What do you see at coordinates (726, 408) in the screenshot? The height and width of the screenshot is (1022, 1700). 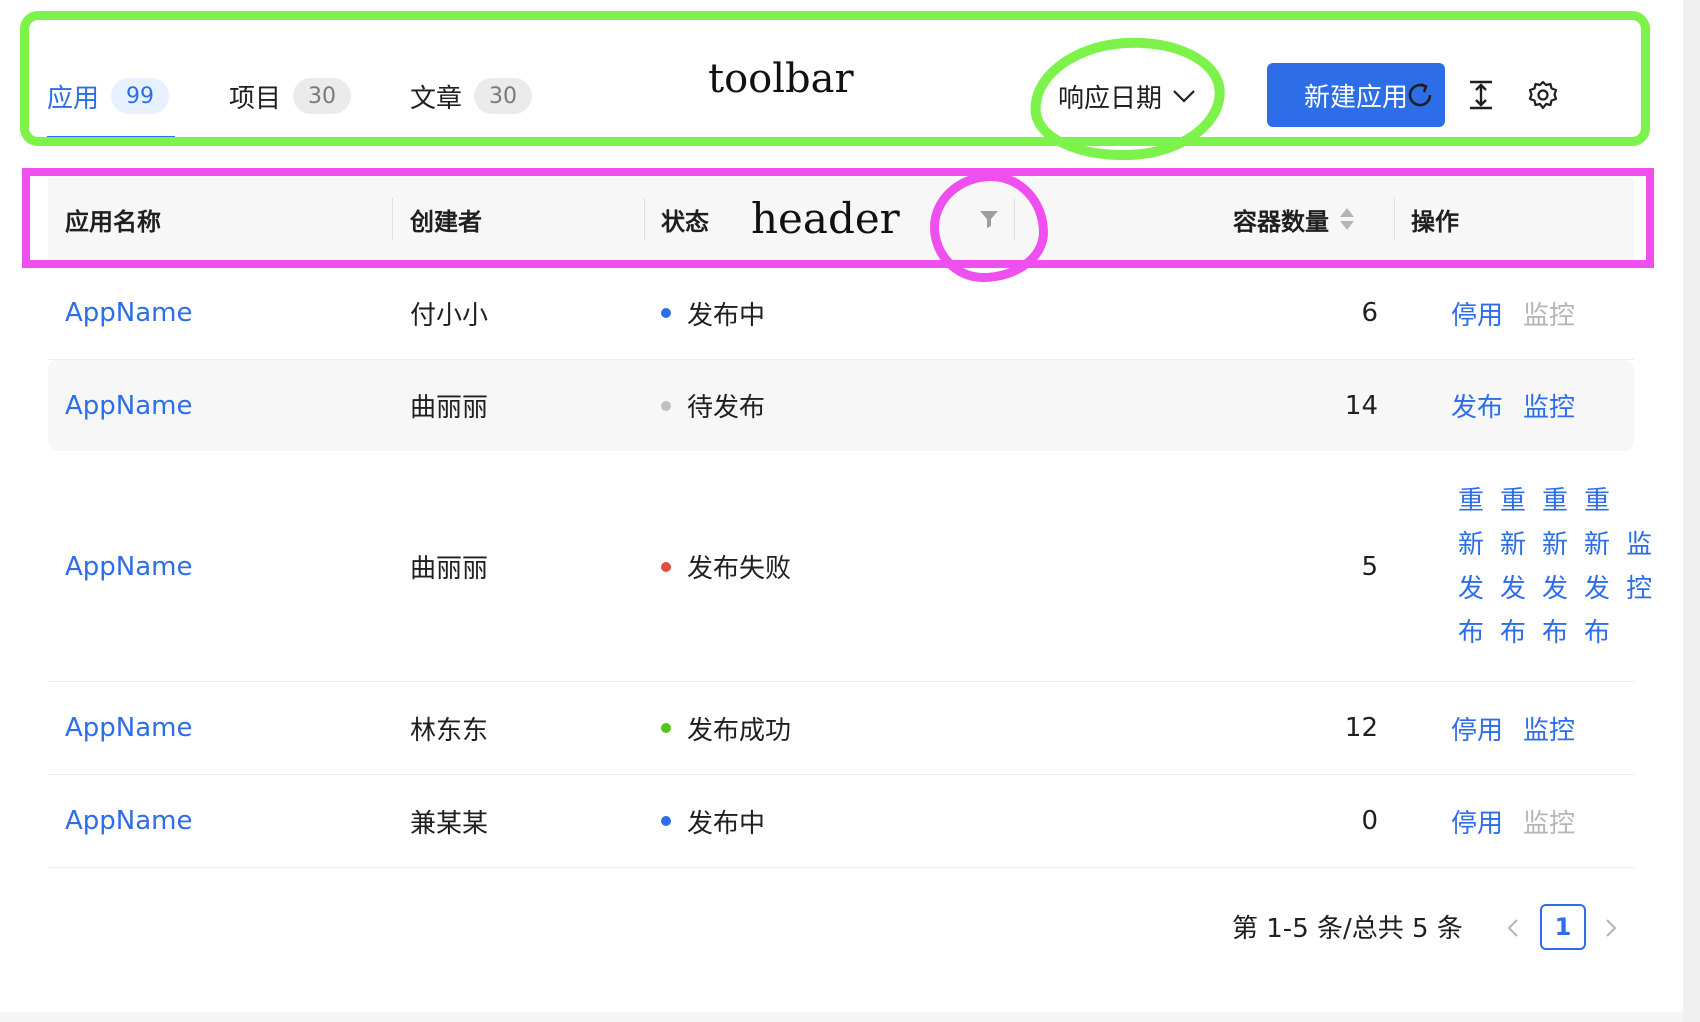 I see `status-text: 待发布` at bounding box center [726, 408].